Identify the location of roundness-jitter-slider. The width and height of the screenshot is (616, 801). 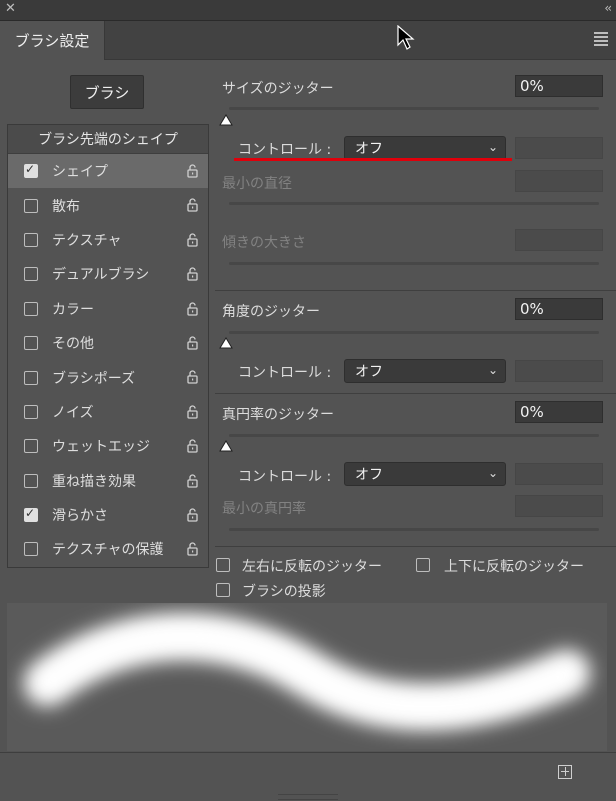
(414, 435).